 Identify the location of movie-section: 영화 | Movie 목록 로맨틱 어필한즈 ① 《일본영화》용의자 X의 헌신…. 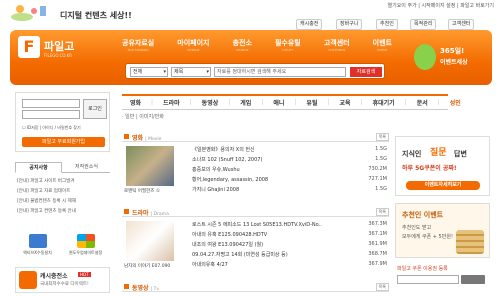
(255, 168).